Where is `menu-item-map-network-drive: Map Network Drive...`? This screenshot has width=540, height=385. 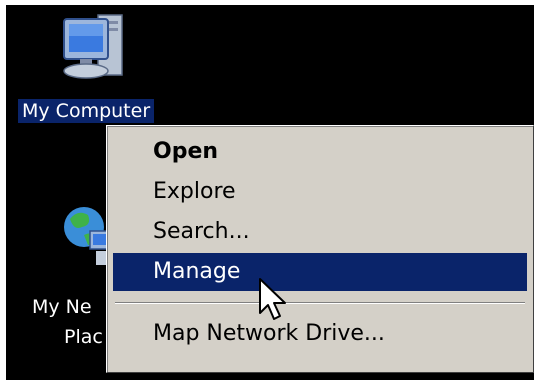 menu-item-map-network-drive: Map Network Drive... is located at coordinates (320, 334).